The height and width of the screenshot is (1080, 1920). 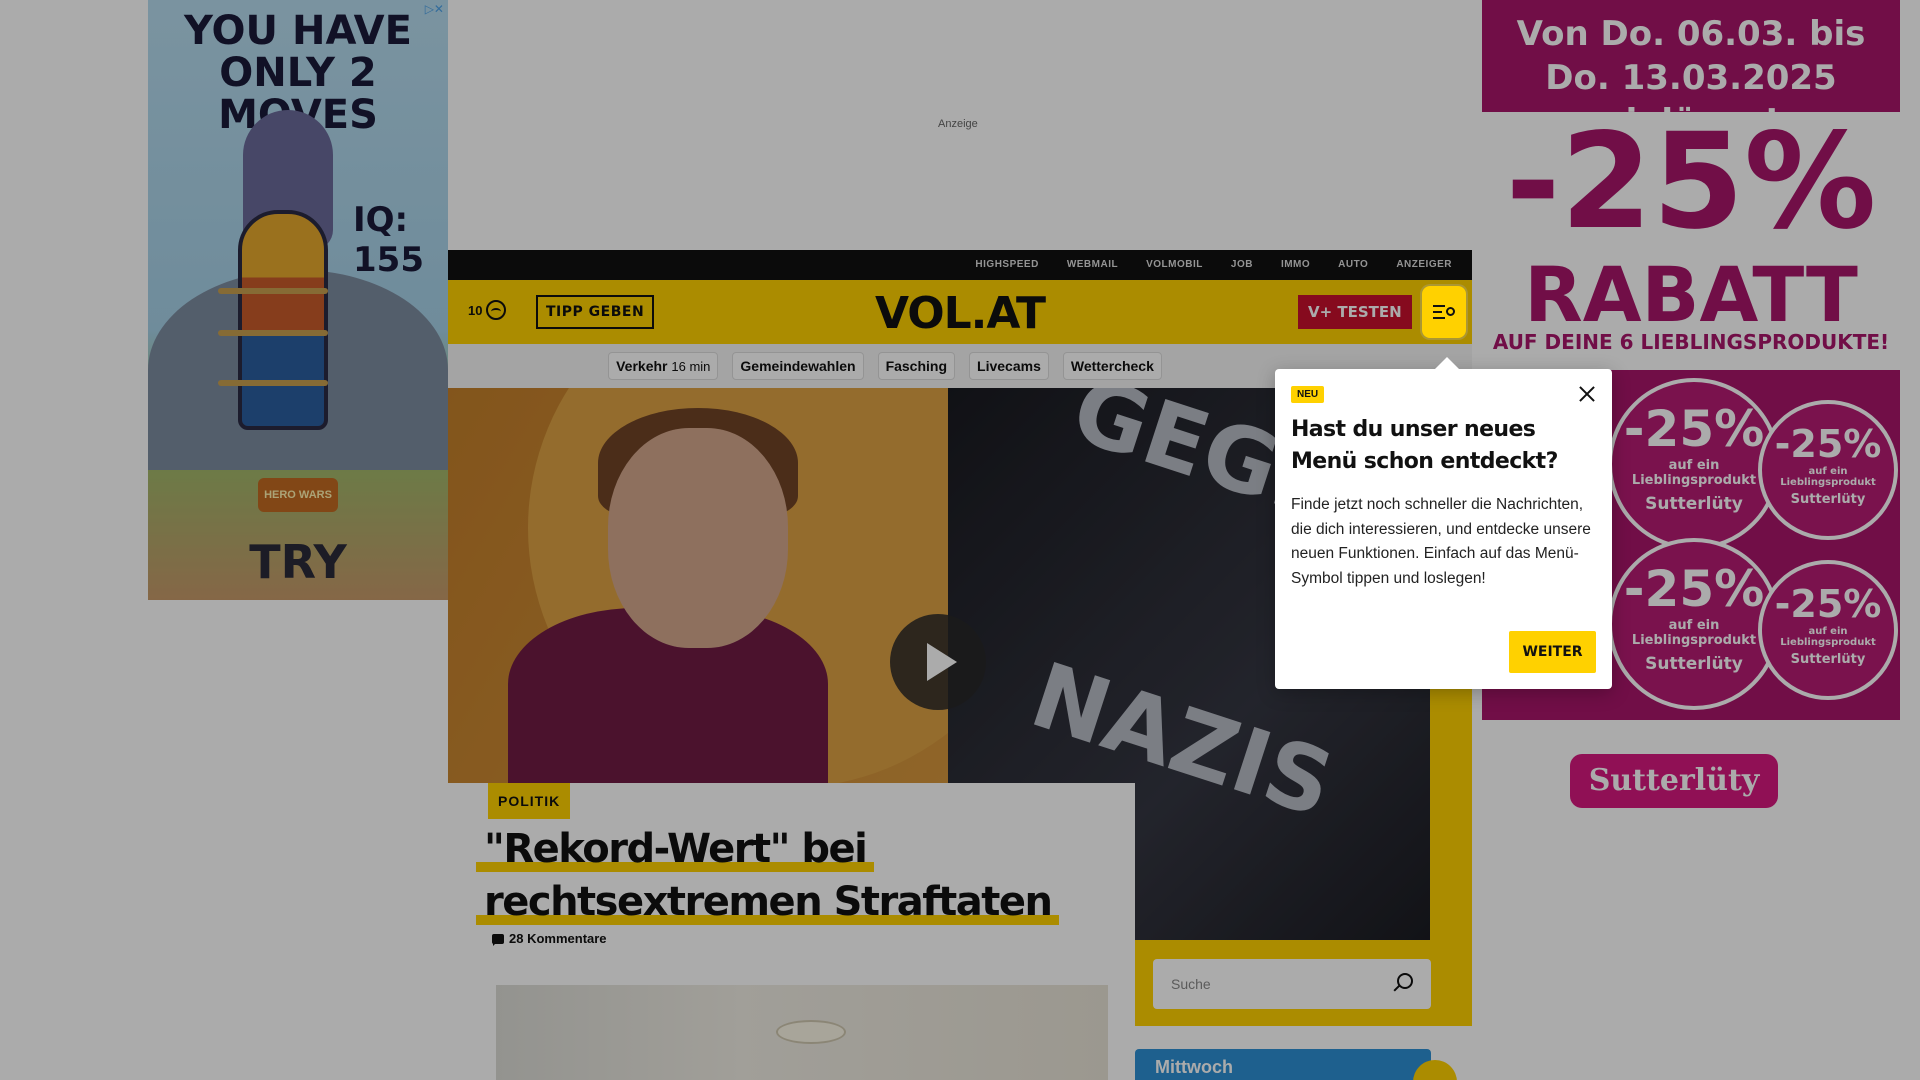 I want to click on new-badge: NEU, so click(x=1308, y=394).